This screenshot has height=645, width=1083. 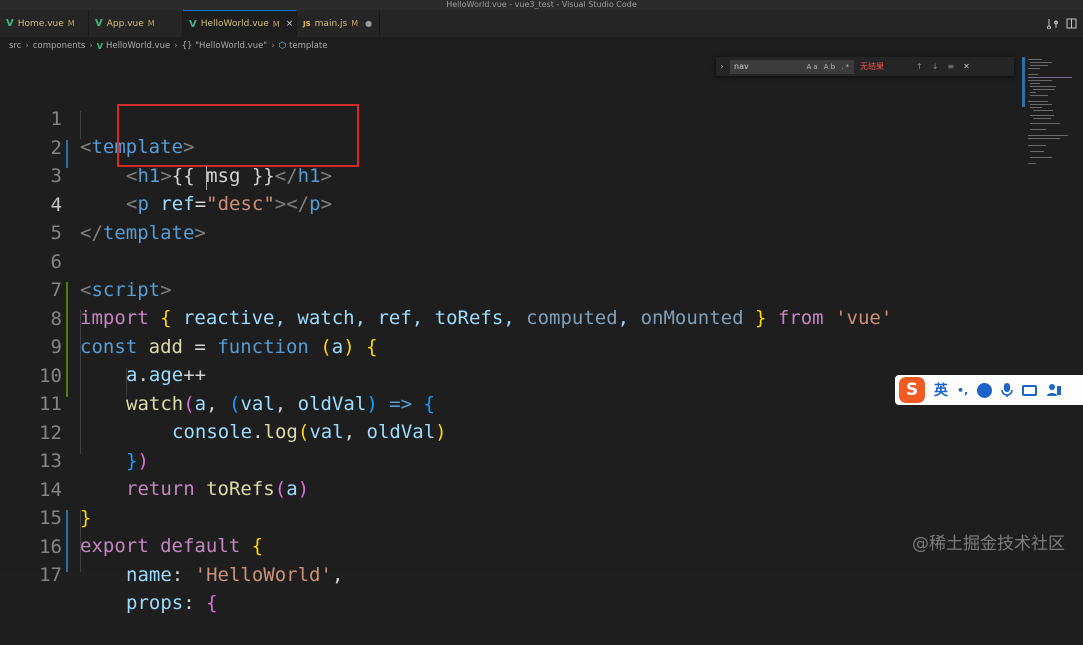 What do you see at coordinates (950, 66) in the screenshot?
I see `find-in-selection-icon: ≡` at bounding box center [950, 66].